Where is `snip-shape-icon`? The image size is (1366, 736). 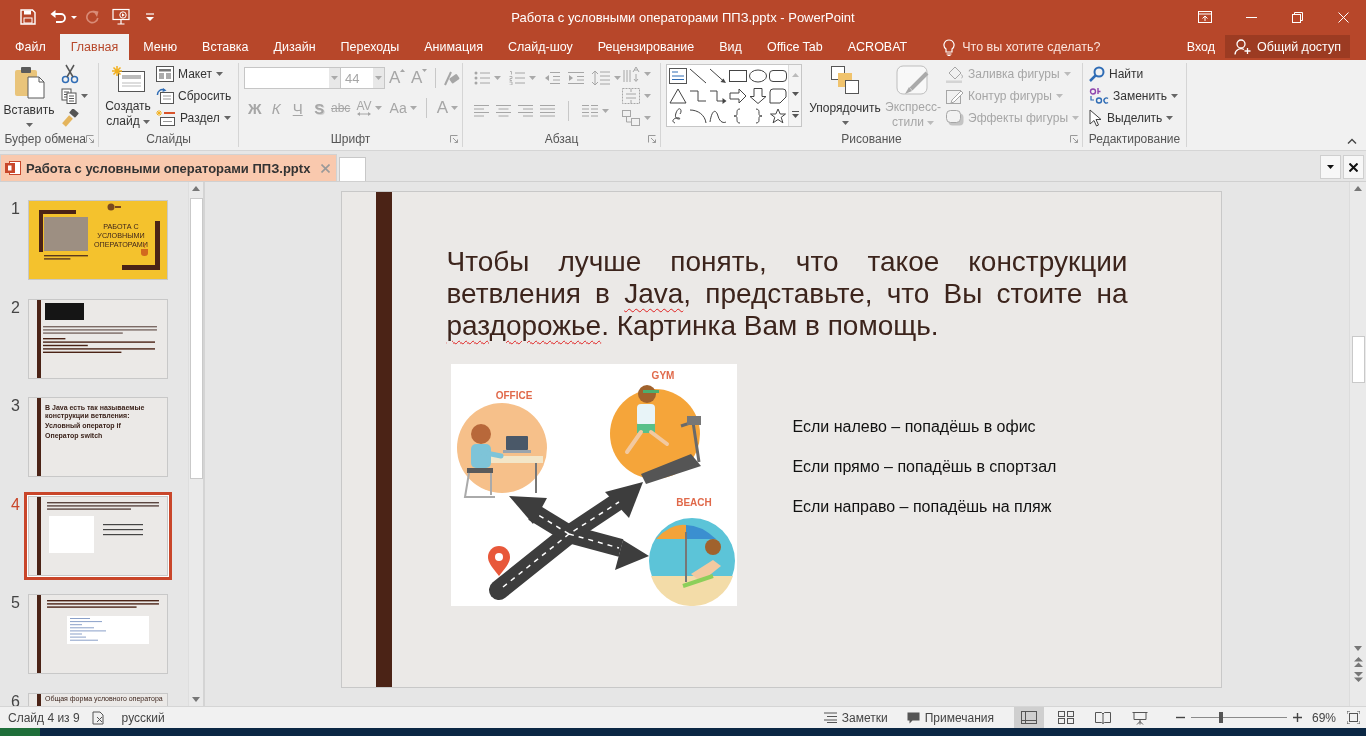 snip-shape-icon is located at coordinates (778, 96).